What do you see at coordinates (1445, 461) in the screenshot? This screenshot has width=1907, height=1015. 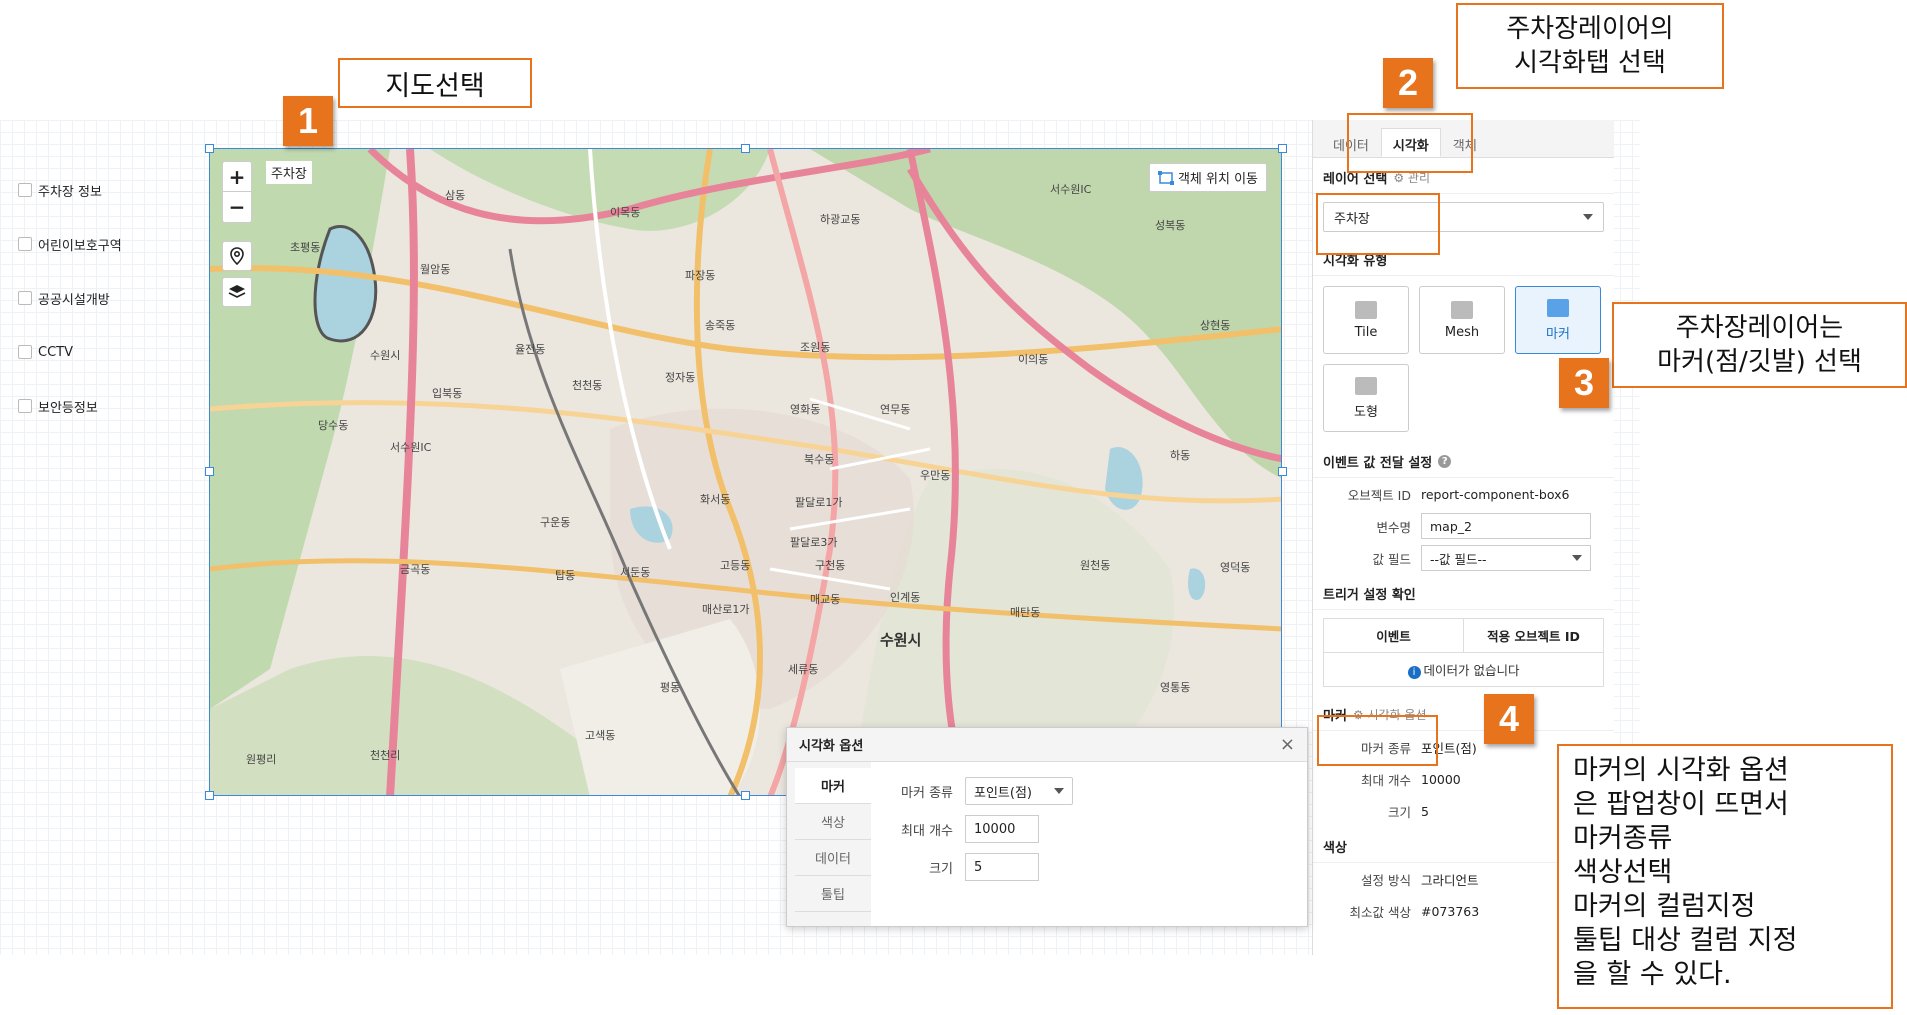 I see `help-icon: ?` at bounding box center [1445, 461].